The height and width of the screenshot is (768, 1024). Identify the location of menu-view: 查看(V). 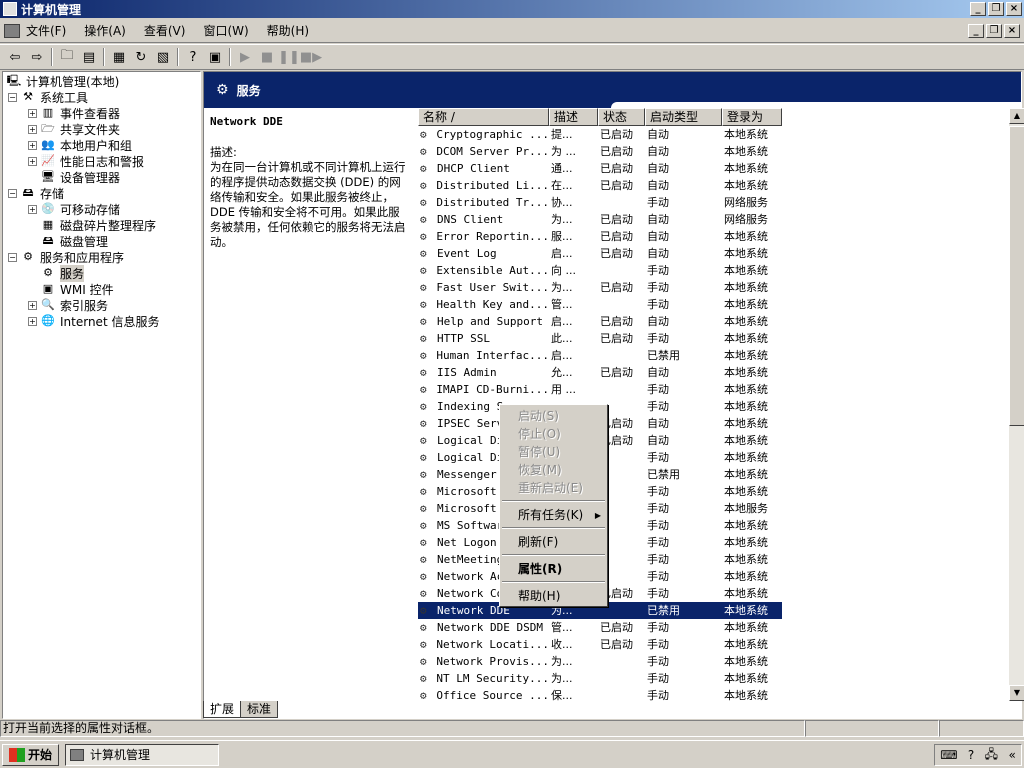
(165, 30).